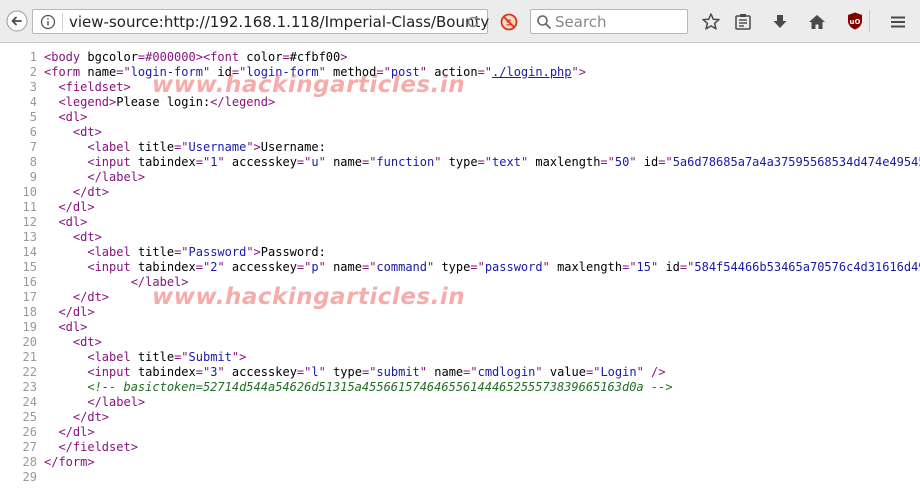 The image size is (920, 503). What do you see at coordinates (654, 372) in the screenshot?
I see `code-token: />` at bounding box center [654, 372].